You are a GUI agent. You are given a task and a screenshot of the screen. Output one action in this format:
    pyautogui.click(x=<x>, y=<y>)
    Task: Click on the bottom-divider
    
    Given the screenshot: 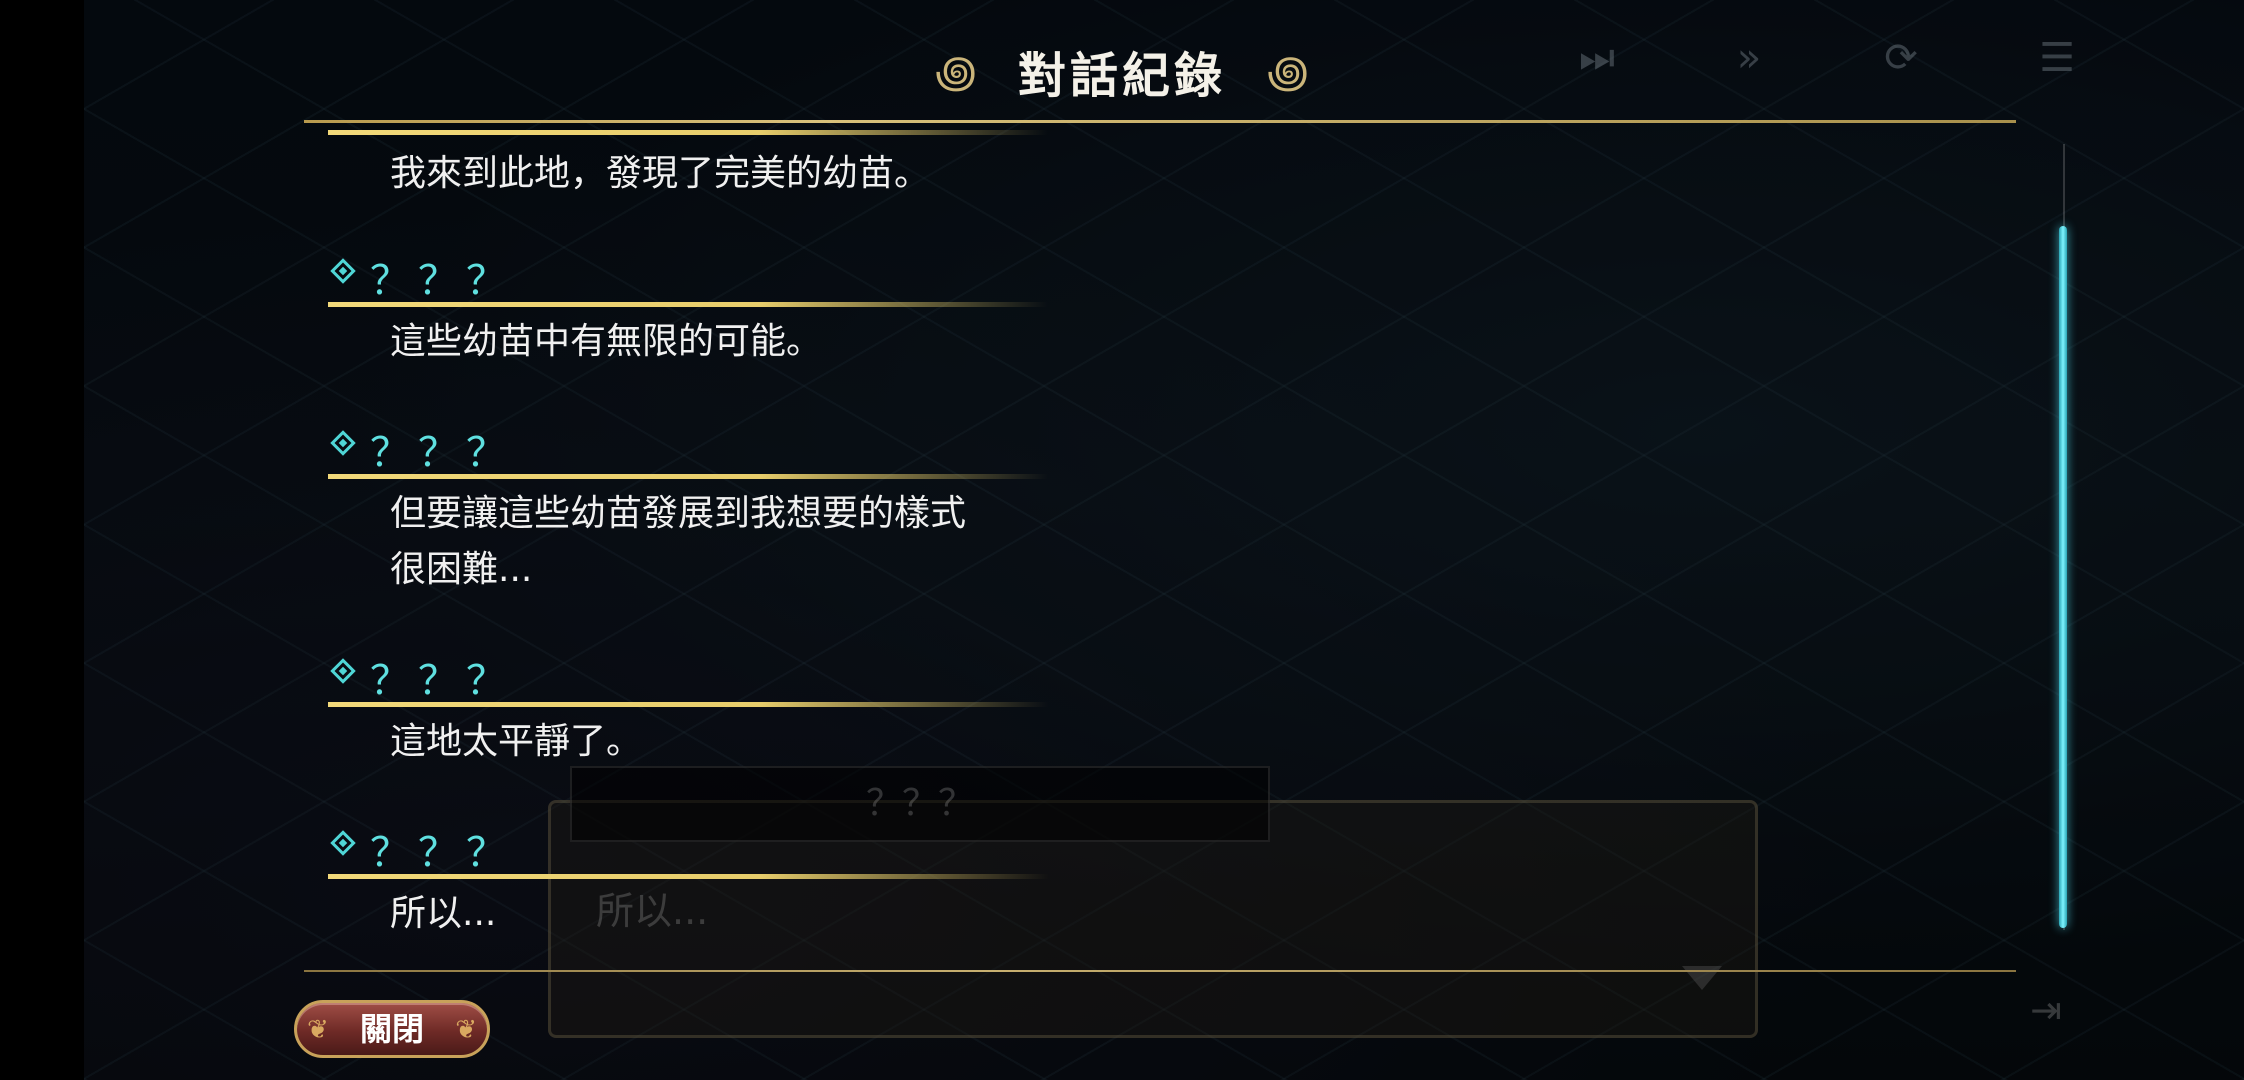 What is the action you would take?
    pyautogui.click(x=1160, y=971)
    